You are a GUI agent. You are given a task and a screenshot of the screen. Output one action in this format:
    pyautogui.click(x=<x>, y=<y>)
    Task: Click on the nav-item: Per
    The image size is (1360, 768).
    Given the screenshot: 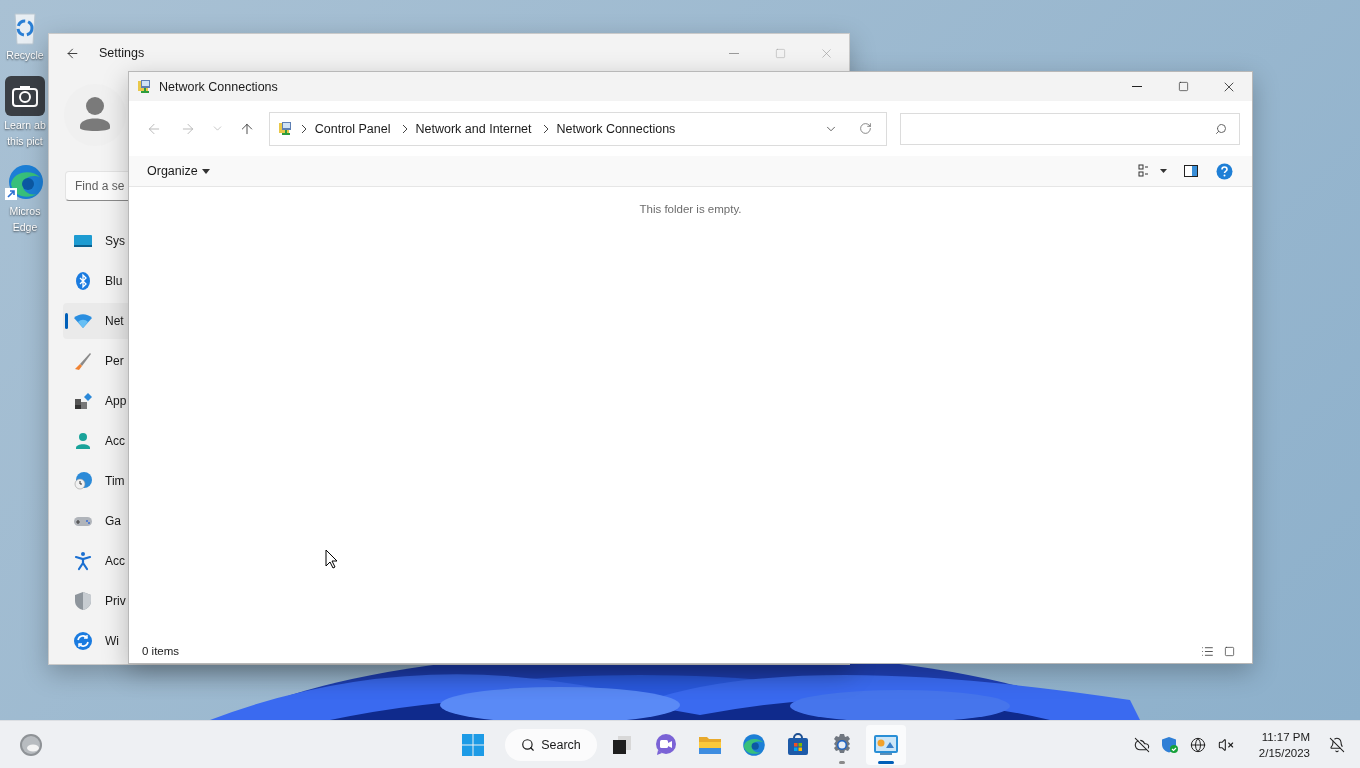 What is the action you would take?
    pyautogui.click(x=96, y=361)
    